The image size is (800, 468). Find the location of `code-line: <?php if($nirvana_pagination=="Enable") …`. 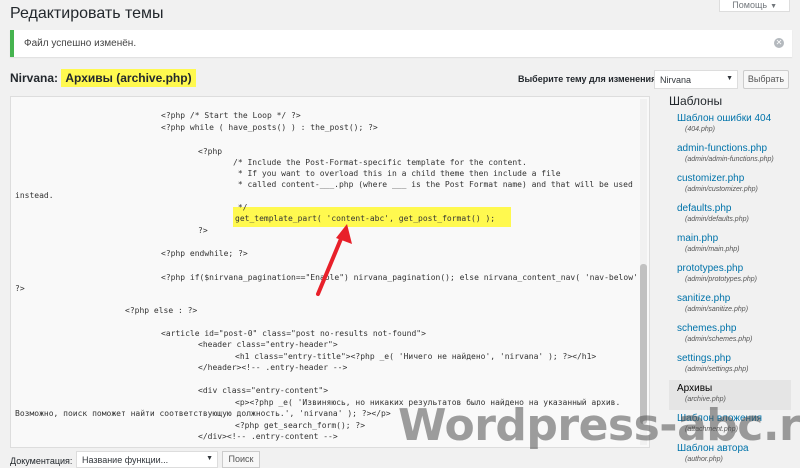

code-line: <?php if($nirvana_pagination=="Enable") … is located at coordinates (405, 277).